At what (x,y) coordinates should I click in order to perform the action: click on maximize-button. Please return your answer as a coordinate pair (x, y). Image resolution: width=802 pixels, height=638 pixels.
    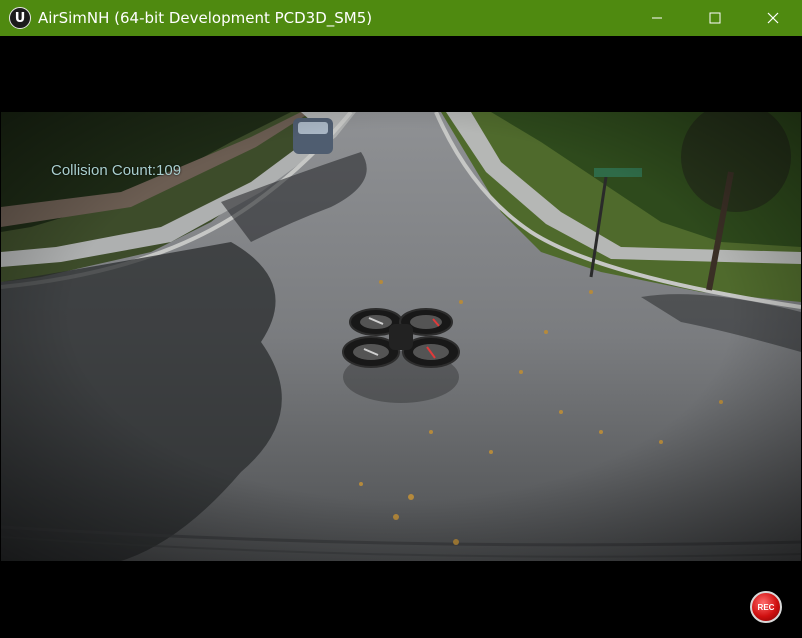
    Looking at the image, I should click on (715, 18).